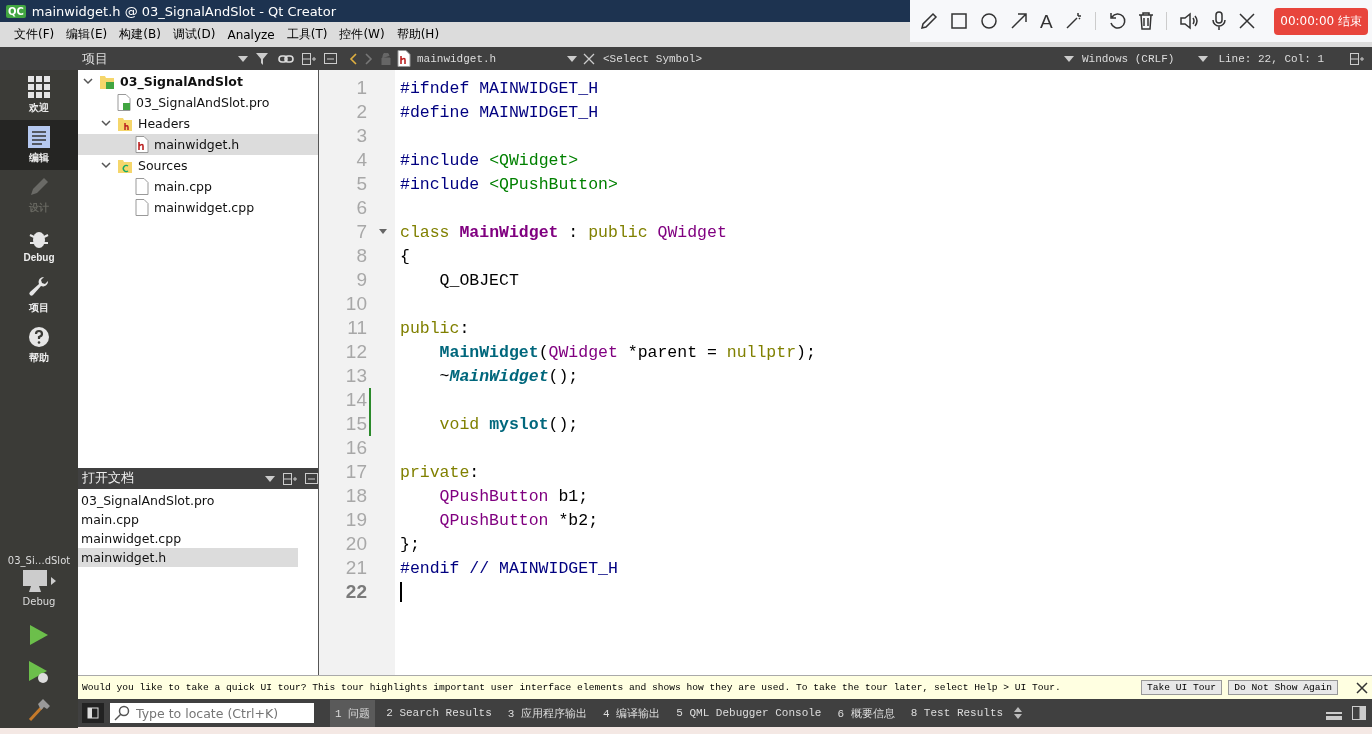  I want to click on locator-field: Type to locate (Ctrl+K), so click(212, 713).